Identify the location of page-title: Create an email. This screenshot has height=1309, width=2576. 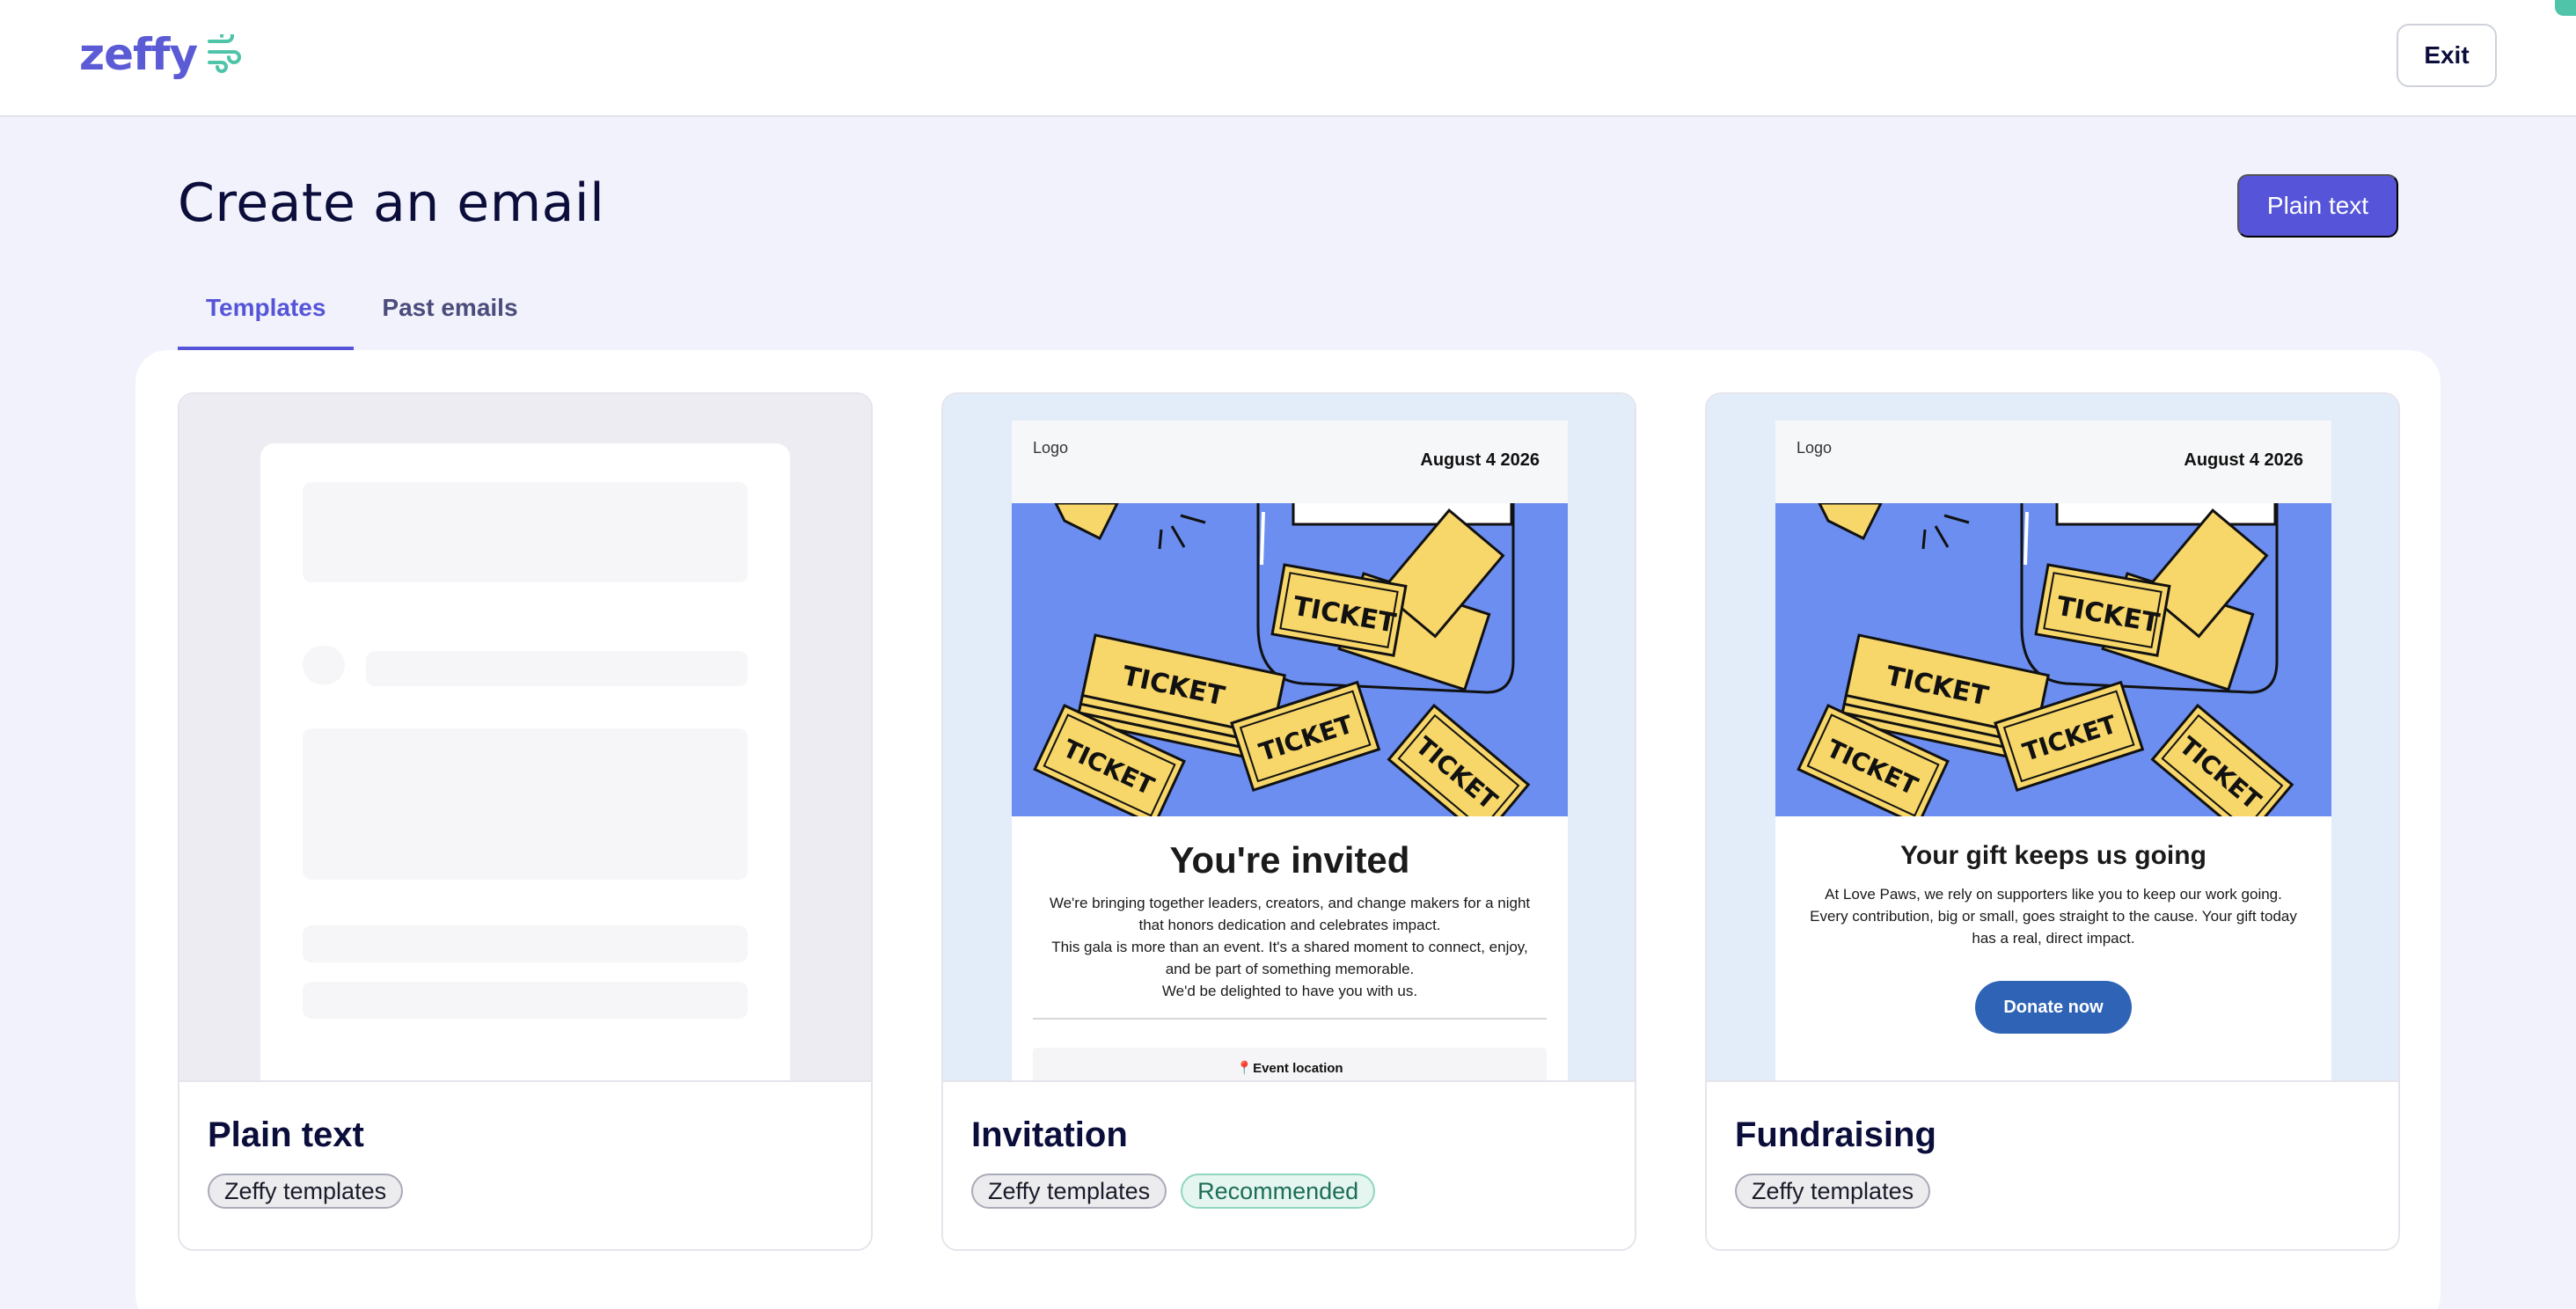
(391, 203).